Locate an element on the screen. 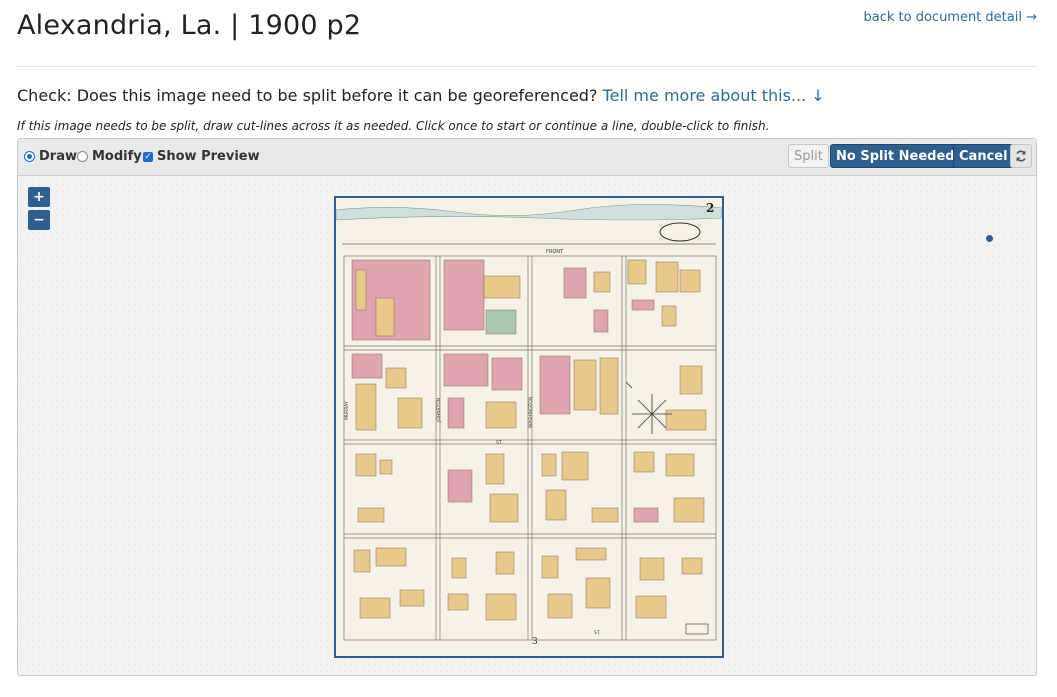 The height and width of the screenshot is (697, 1057). page-title: Alexandria, La. | 1900 p2 is located at coordinates (189, 25).